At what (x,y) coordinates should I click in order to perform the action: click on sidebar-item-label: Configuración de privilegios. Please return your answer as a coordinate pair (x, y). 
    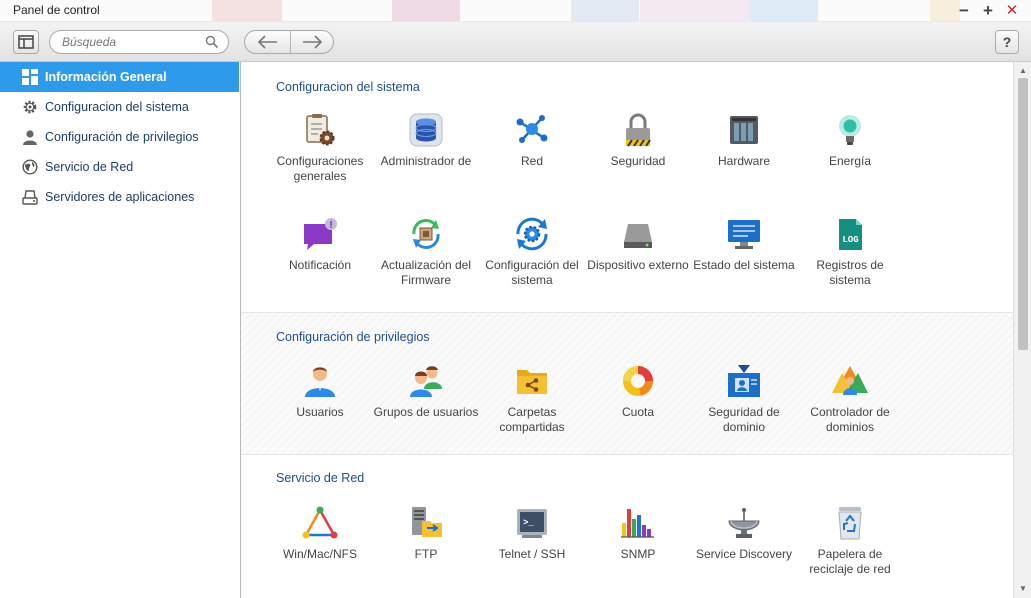
    Looking at the image, I should click on (122, 137).